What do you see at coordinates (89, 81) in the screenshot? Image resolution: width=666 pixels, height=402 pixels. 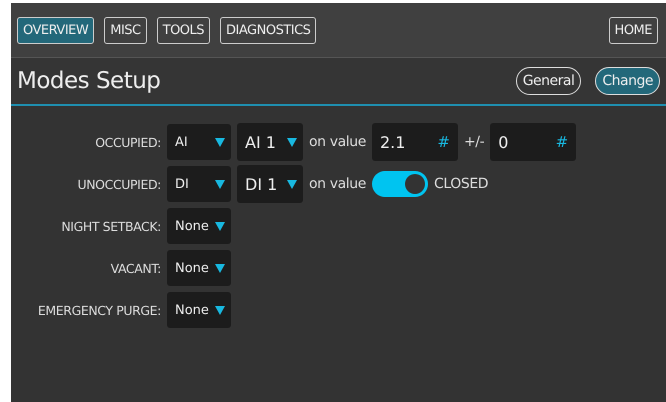 I see `page-title: Modes Setup` at bounding box center [89, 81].